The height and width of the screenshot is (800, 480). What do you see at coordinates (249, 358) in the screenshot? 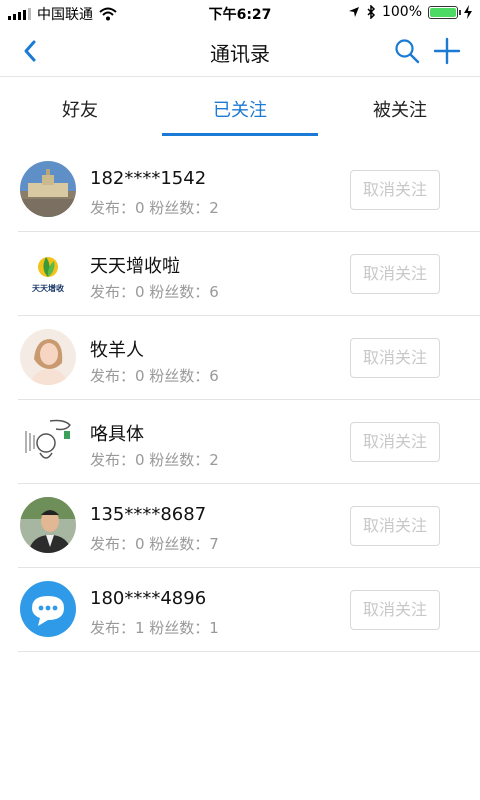
I see `list-item: 牧羊人 发布：0 粉丝数：6 取消关注` at bounding box center [249, 358].